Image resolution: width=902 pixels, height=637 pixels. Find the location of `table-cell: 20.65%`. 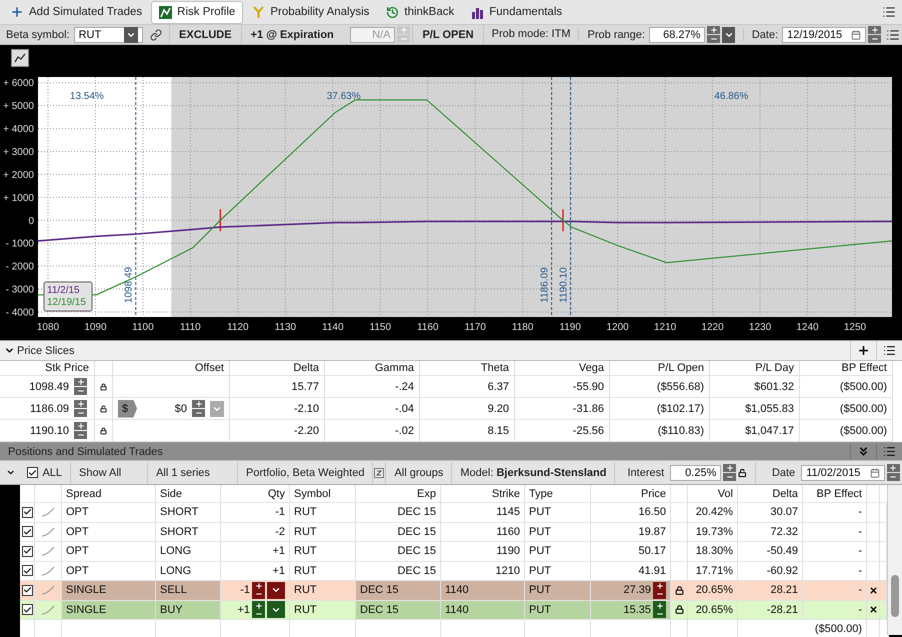

table-cell: 20.65% is located at coordinates (713, 610).